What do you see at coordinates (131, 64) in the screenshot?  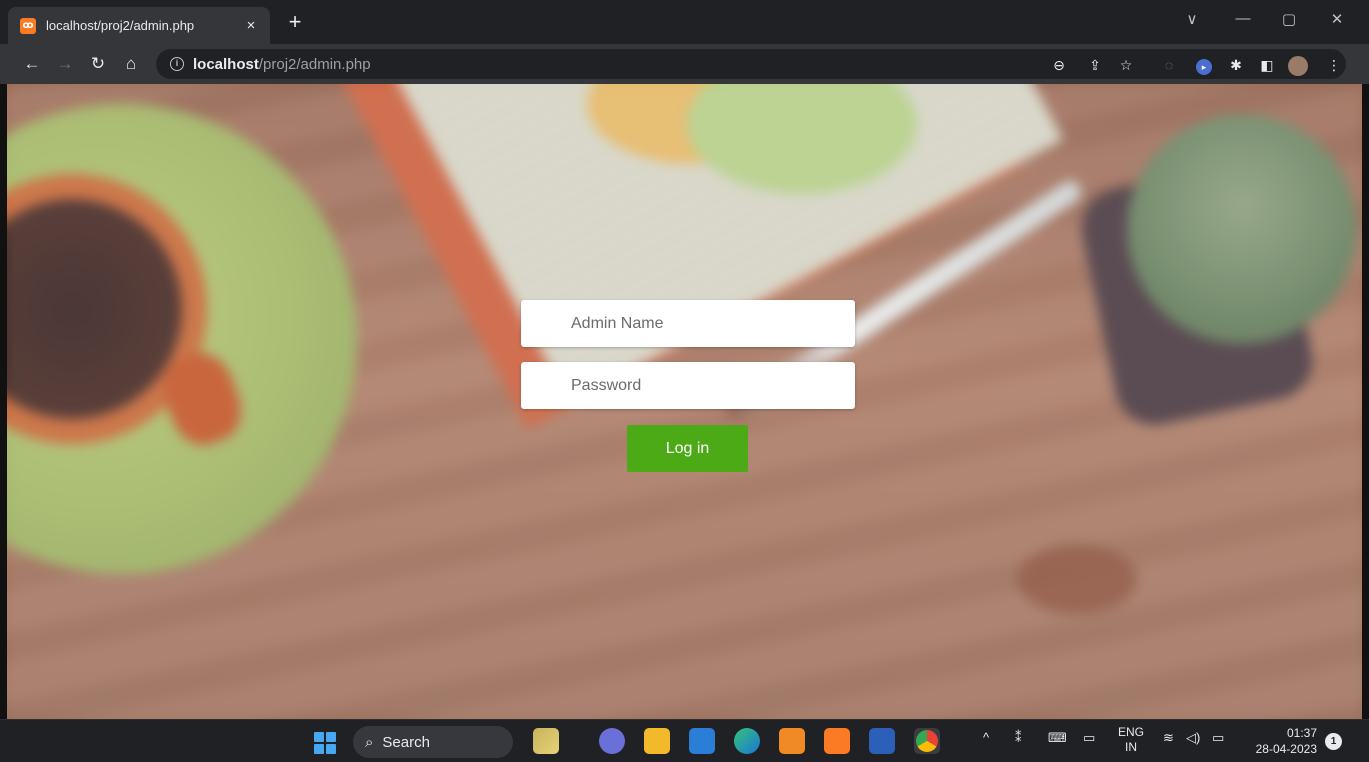 I see `home-icon: ⌂` at bounding box center [131, 64].